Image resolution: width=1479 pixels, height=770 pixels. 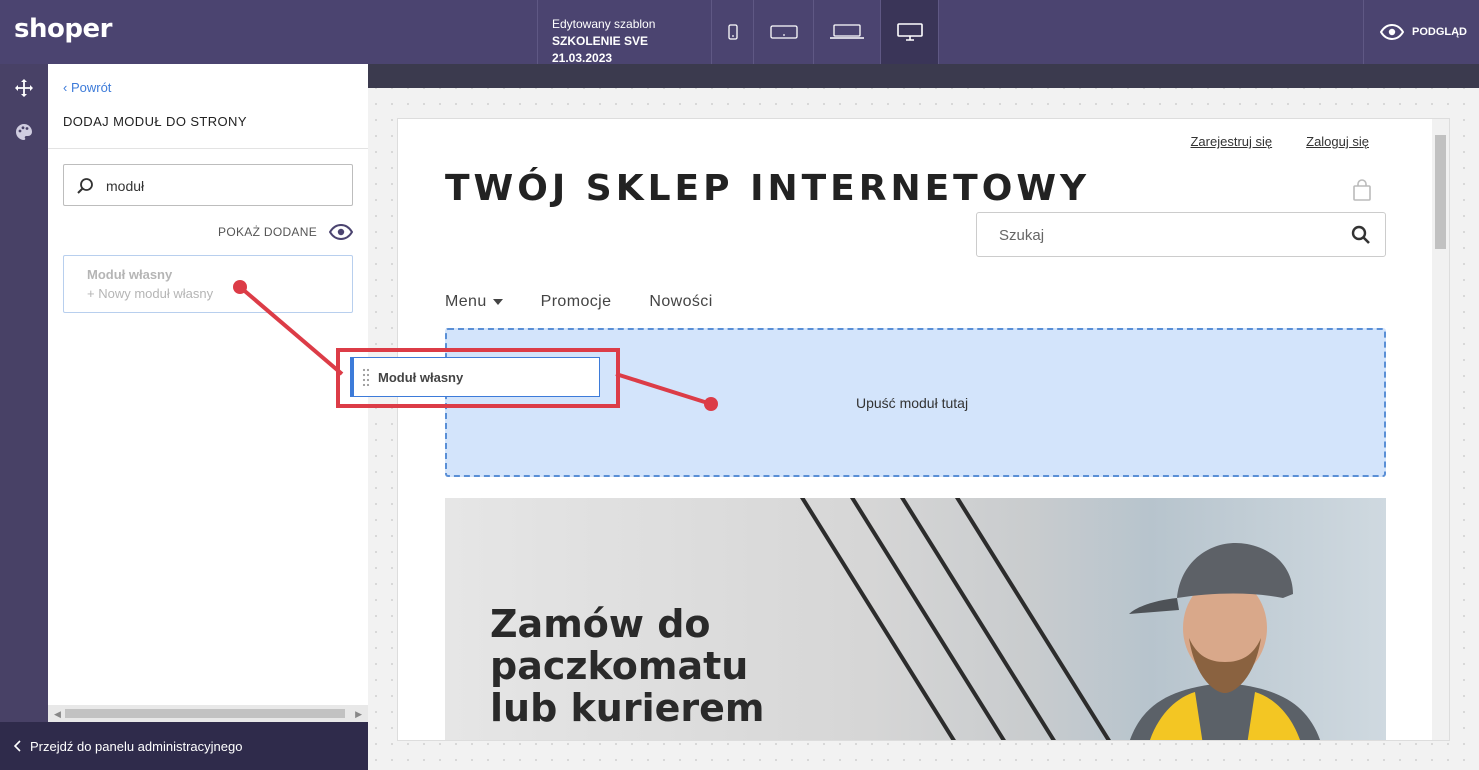 I want to click on banner-heading: Zamów do paczkomatu lub kurierem, so click(x=627, y=666).